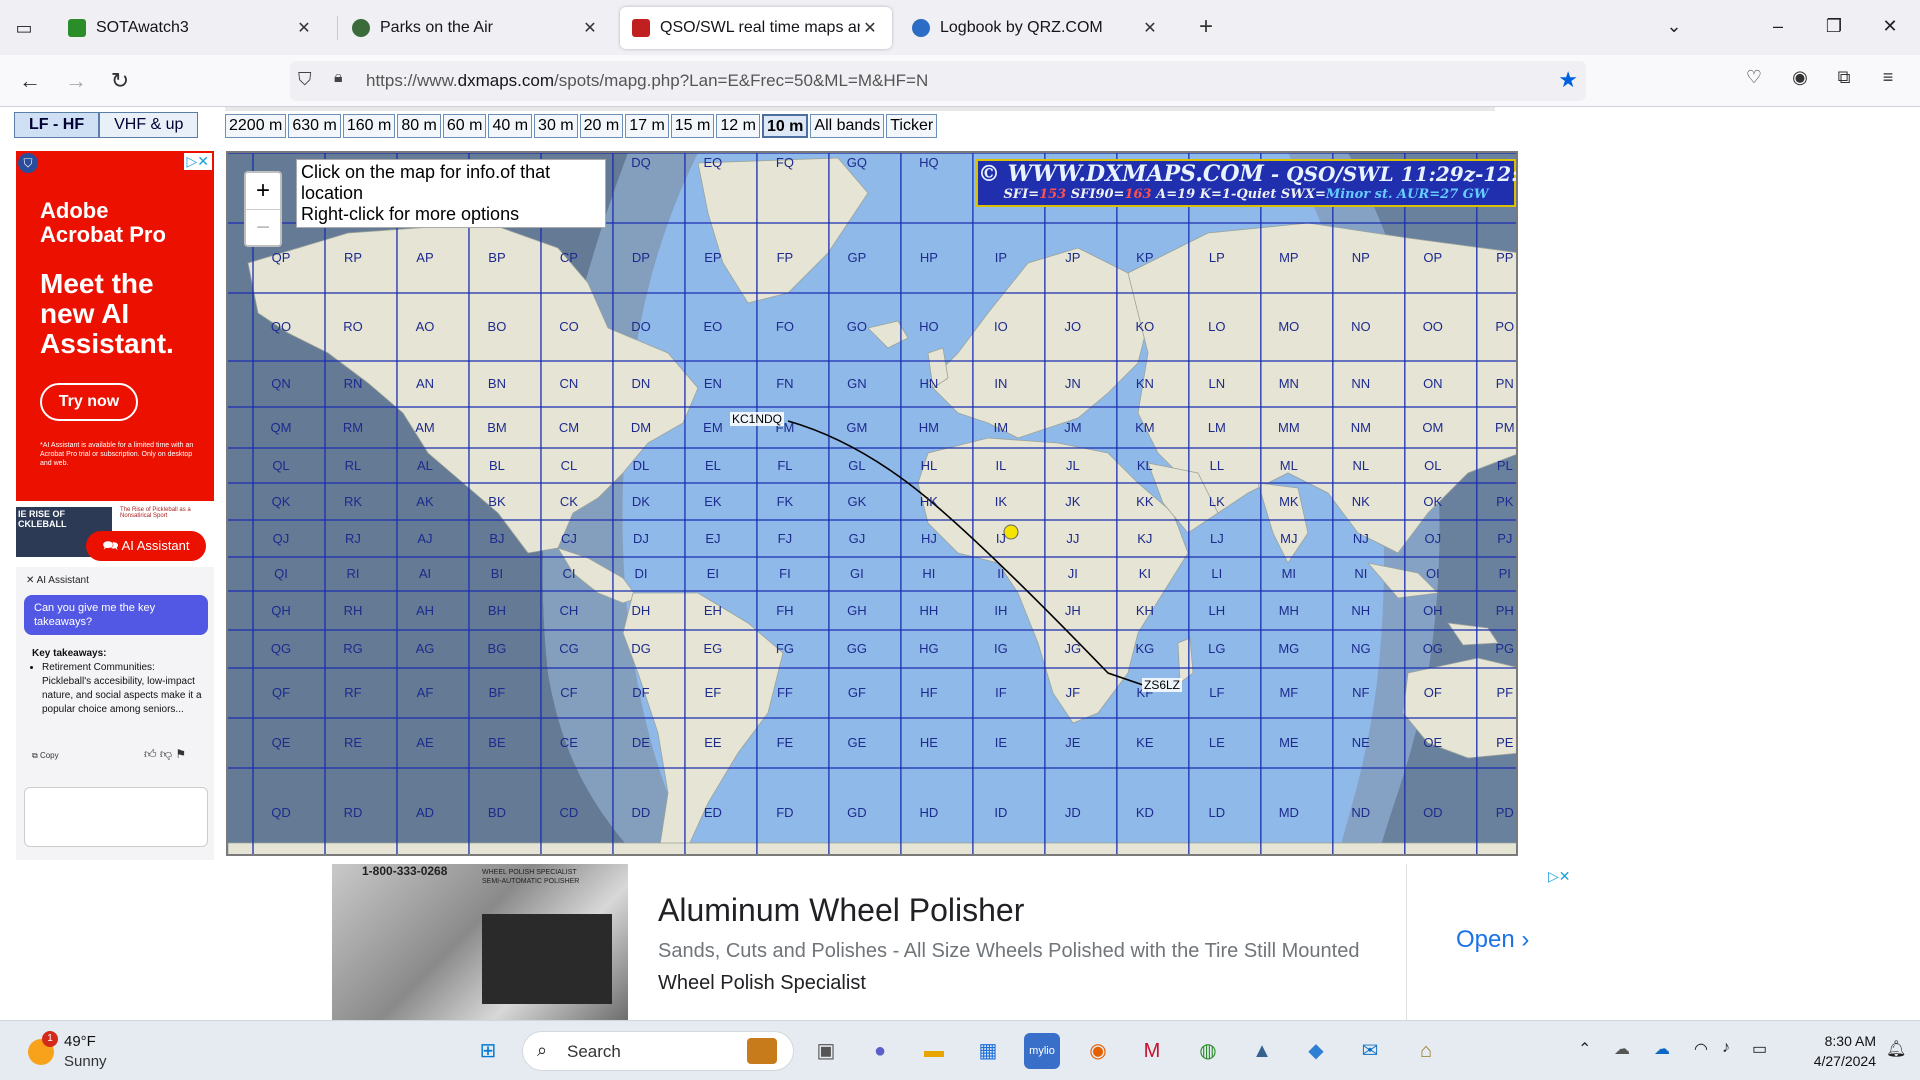 Image resolution: width=1920 pixels, height=1080 pixels. What do you see at coordinates (912, 126) in the screenshot?
I see `band-button-ticker: Ticker` at bounding box center [912, 126].